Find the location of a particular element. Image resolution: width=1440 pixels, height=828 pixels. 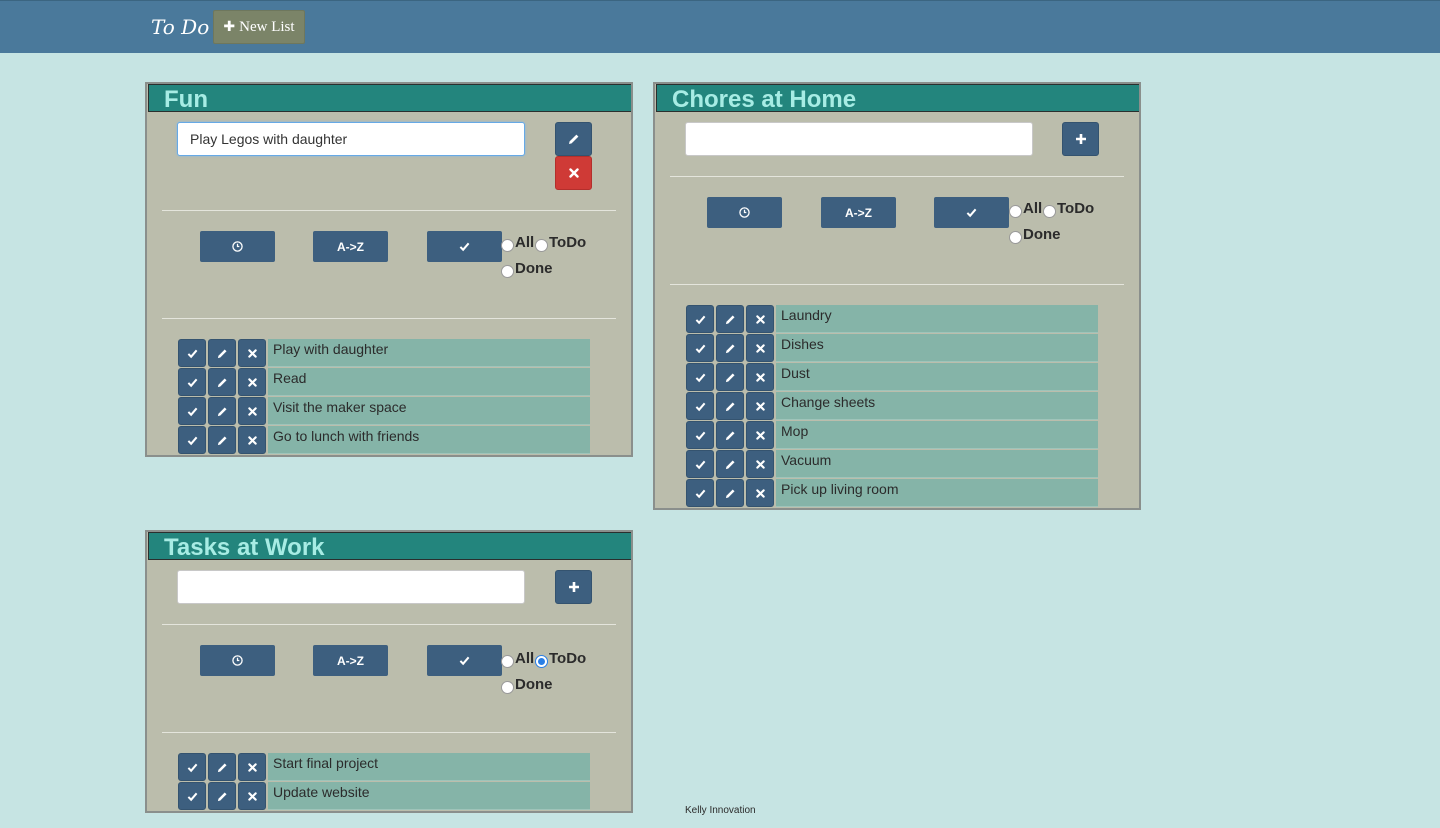

cancel-edit-button is located at coordinates (573, 173).